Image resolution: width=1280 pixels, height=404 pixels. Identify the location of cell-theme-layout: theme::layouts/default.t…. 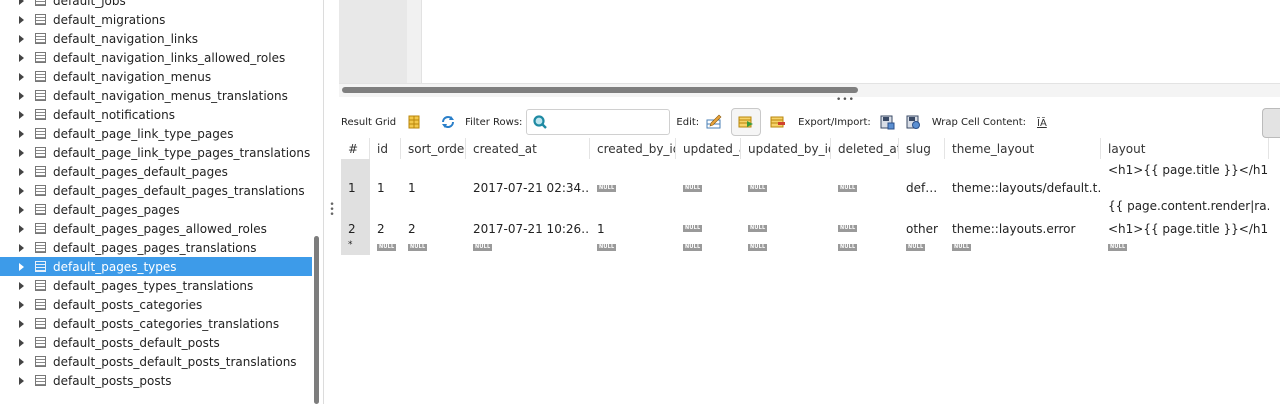
(1023, 188).